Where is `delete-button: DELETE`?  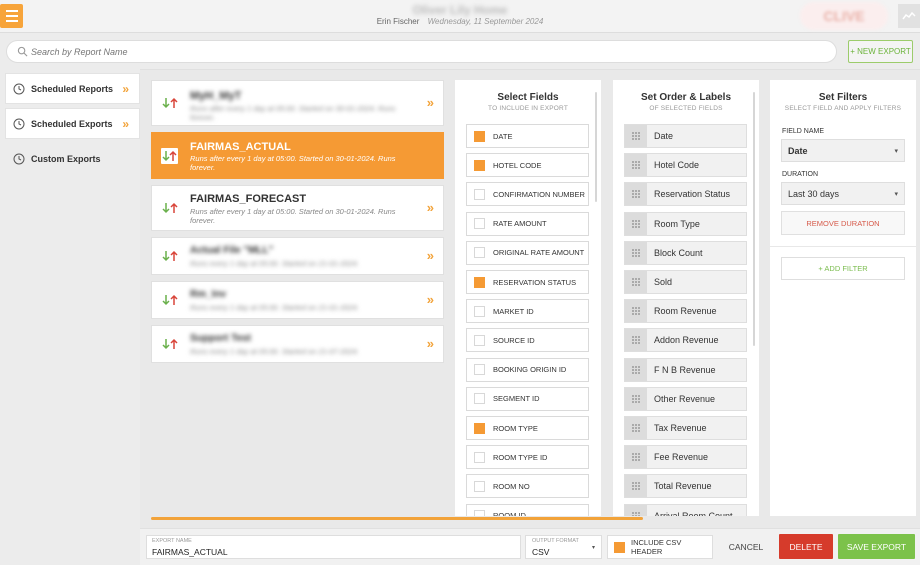 delete-button: DELETE is located at coordinates (806, 546).